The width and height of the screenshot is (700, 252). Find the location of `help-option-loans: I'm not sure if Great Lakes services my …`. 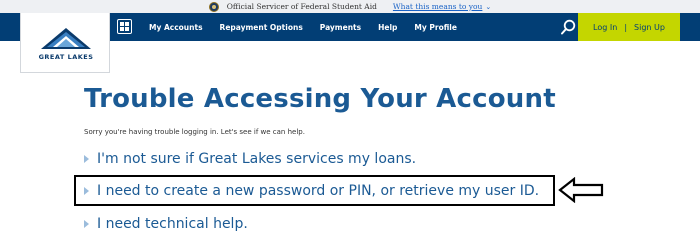

help-option-loans: I'm not sure if Great Lakes services my … is located at coordinates (250, 159).